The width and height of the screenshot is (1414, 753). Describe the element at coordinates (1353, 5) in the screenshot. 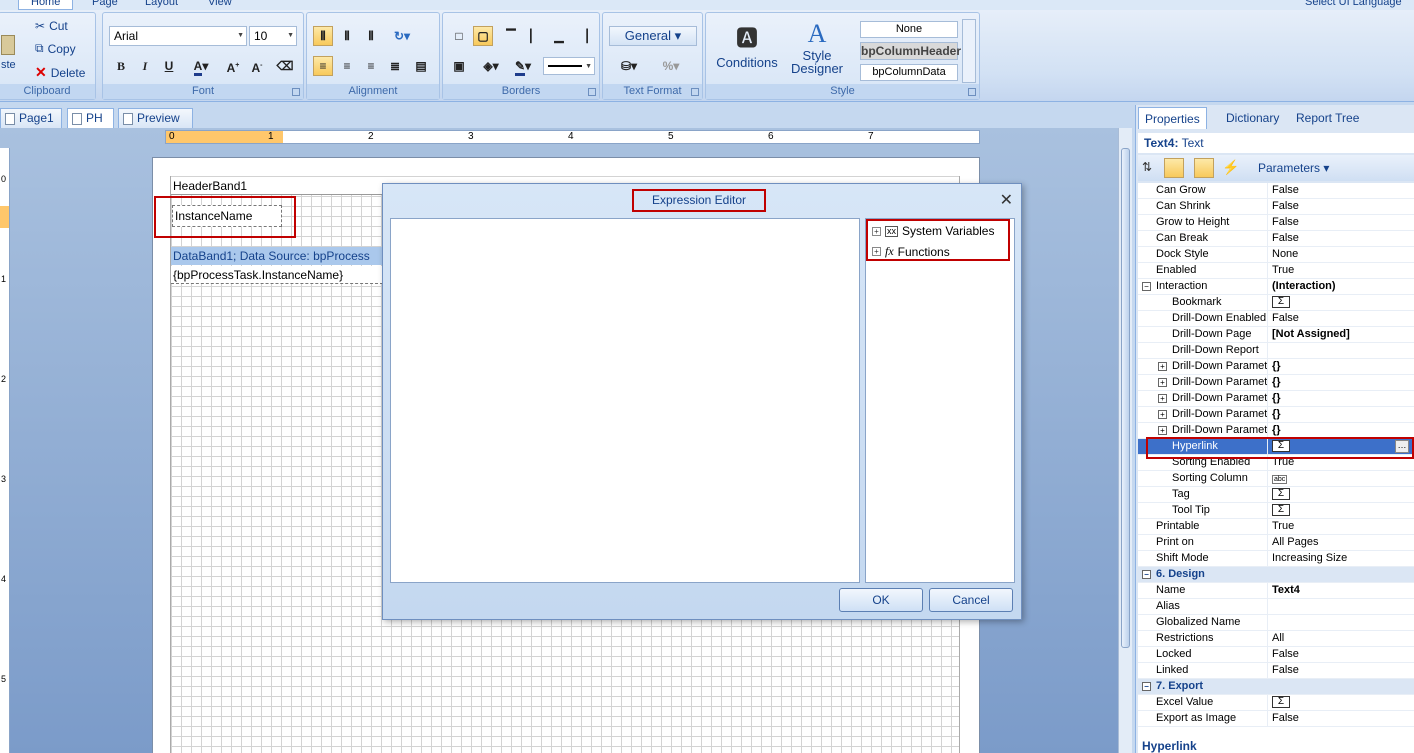

I see `ui-language-link: Select UI Language` at that location.